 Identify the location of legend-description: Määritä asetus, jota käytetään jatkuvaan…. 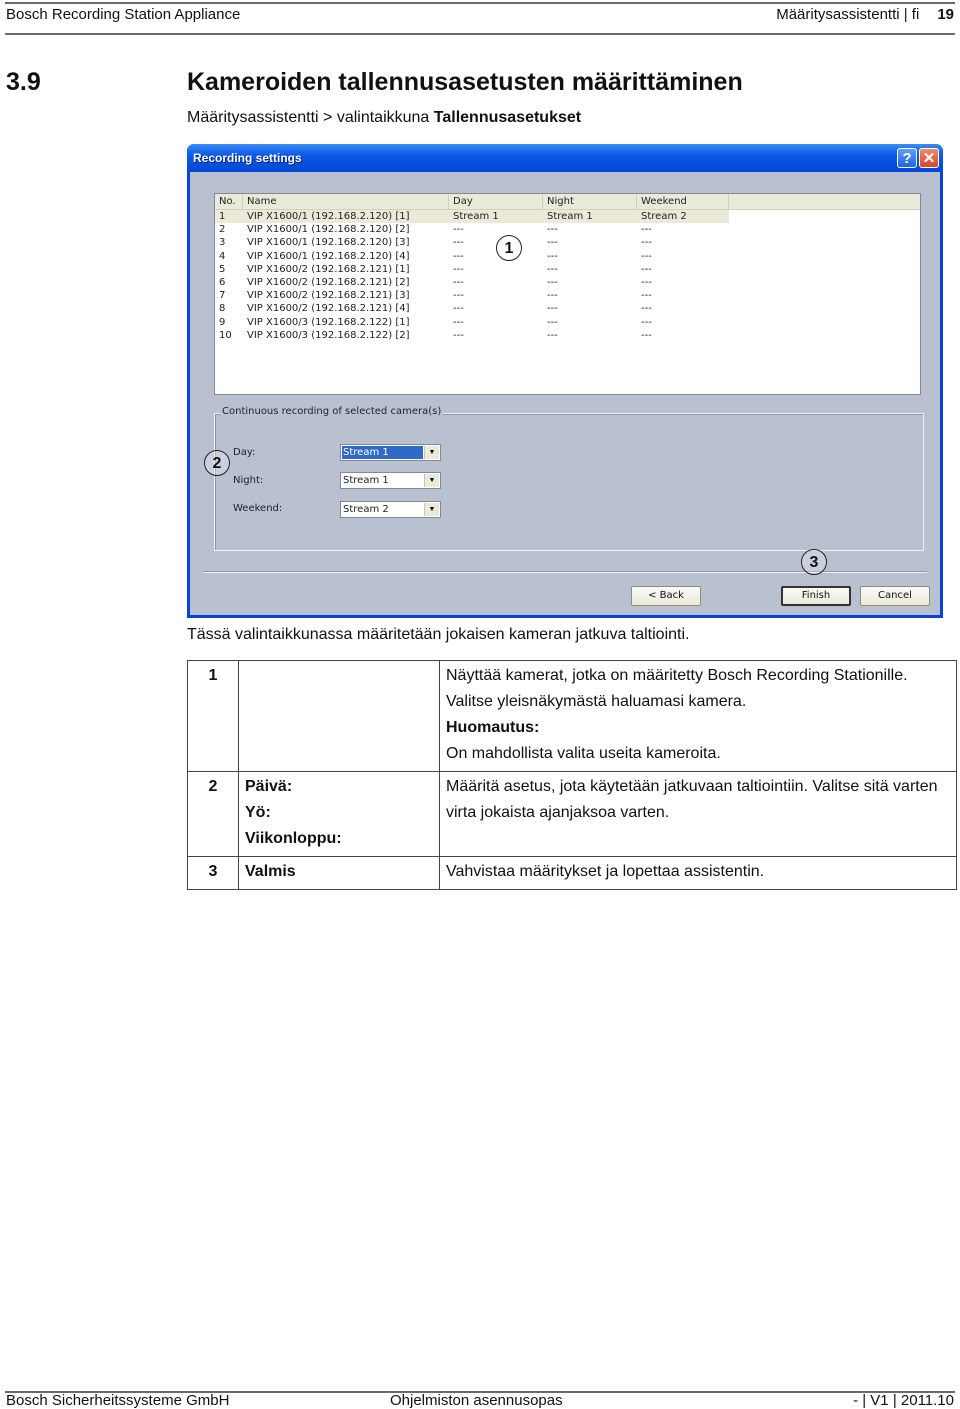
(698, 814).